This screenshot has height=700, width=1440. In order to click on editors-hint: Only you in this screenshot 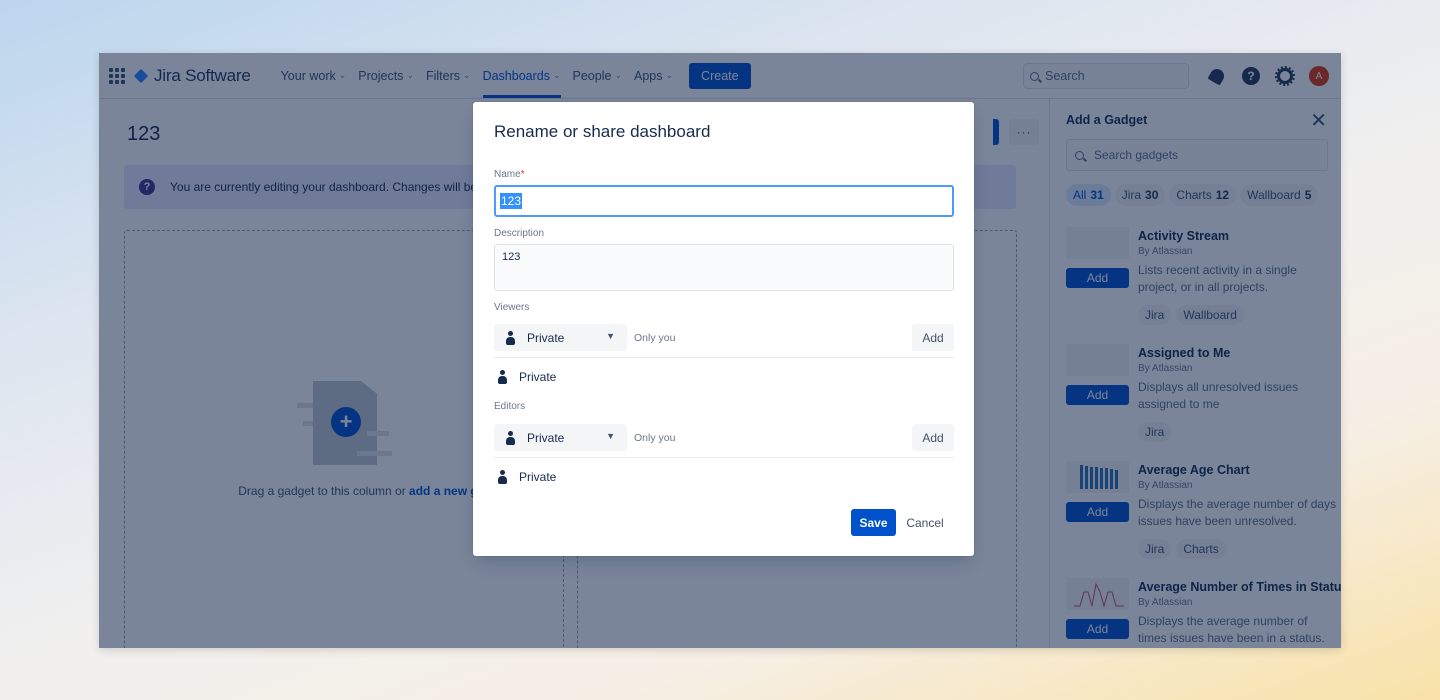, I will do `click(655, 438)`.